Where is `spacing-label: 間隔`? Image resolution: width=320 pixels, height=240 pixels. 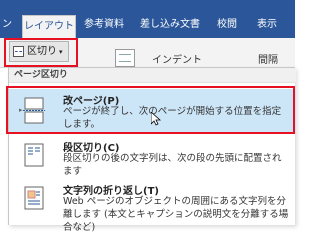
spacing-label: 間隔 is located at coordinates (268, 60).